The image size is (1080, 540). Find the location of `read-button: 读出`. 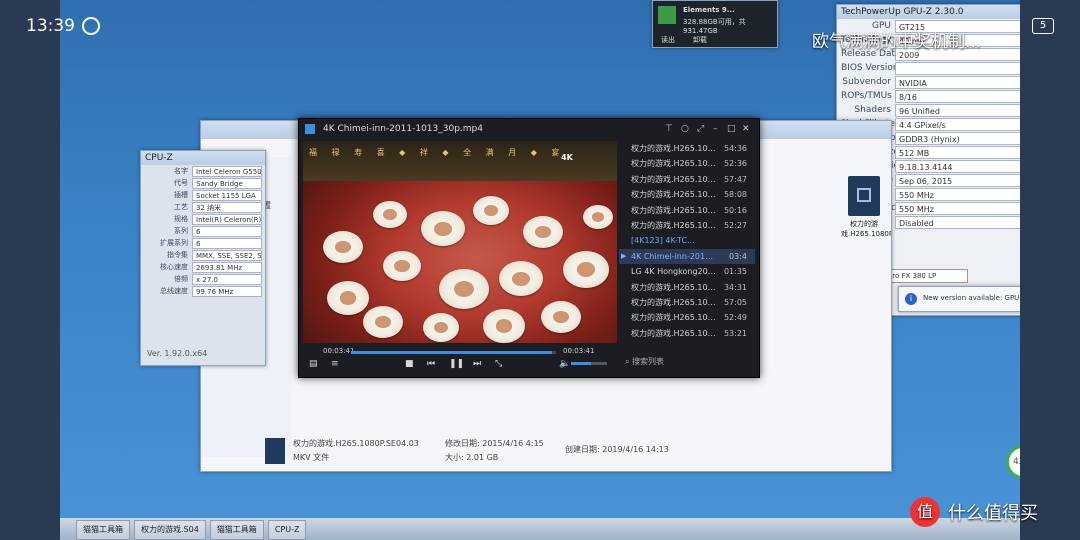

read-button: 读出 is located at coordinates (668, 40).